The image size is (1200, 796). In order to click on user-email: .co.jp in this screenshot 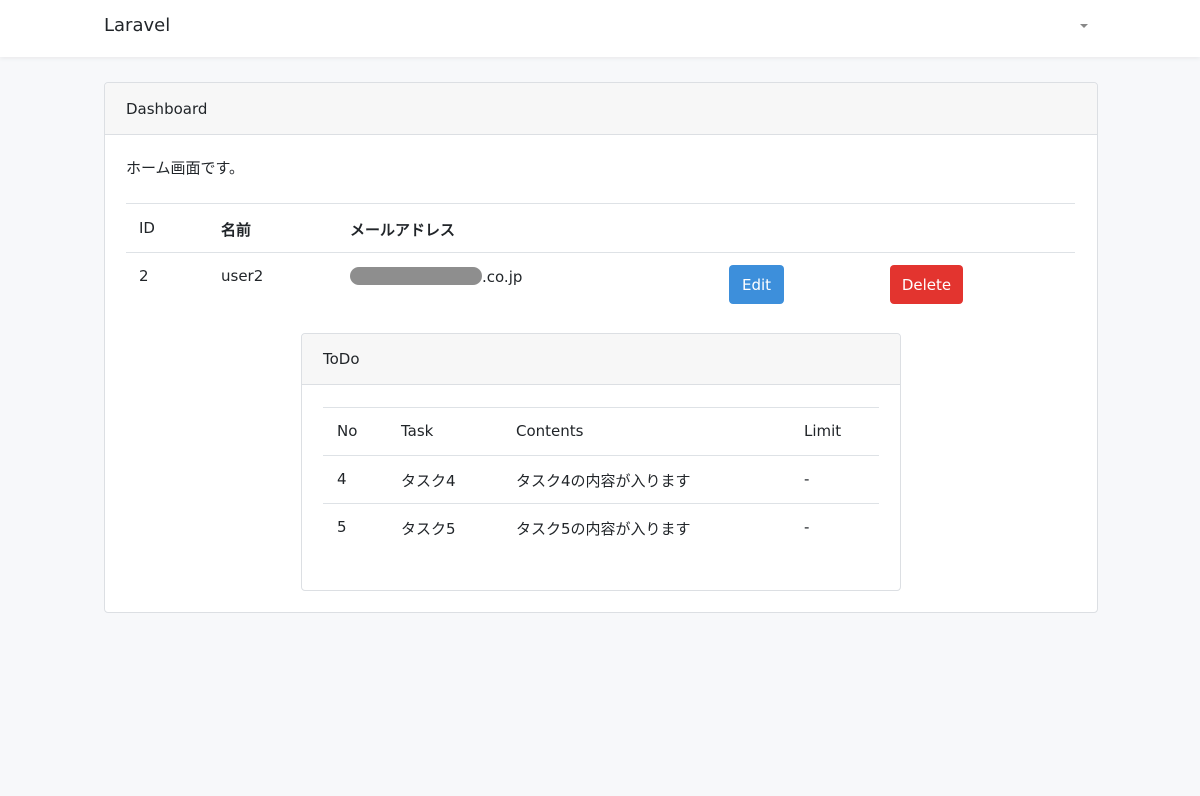, I will do `click(436, 276)`.